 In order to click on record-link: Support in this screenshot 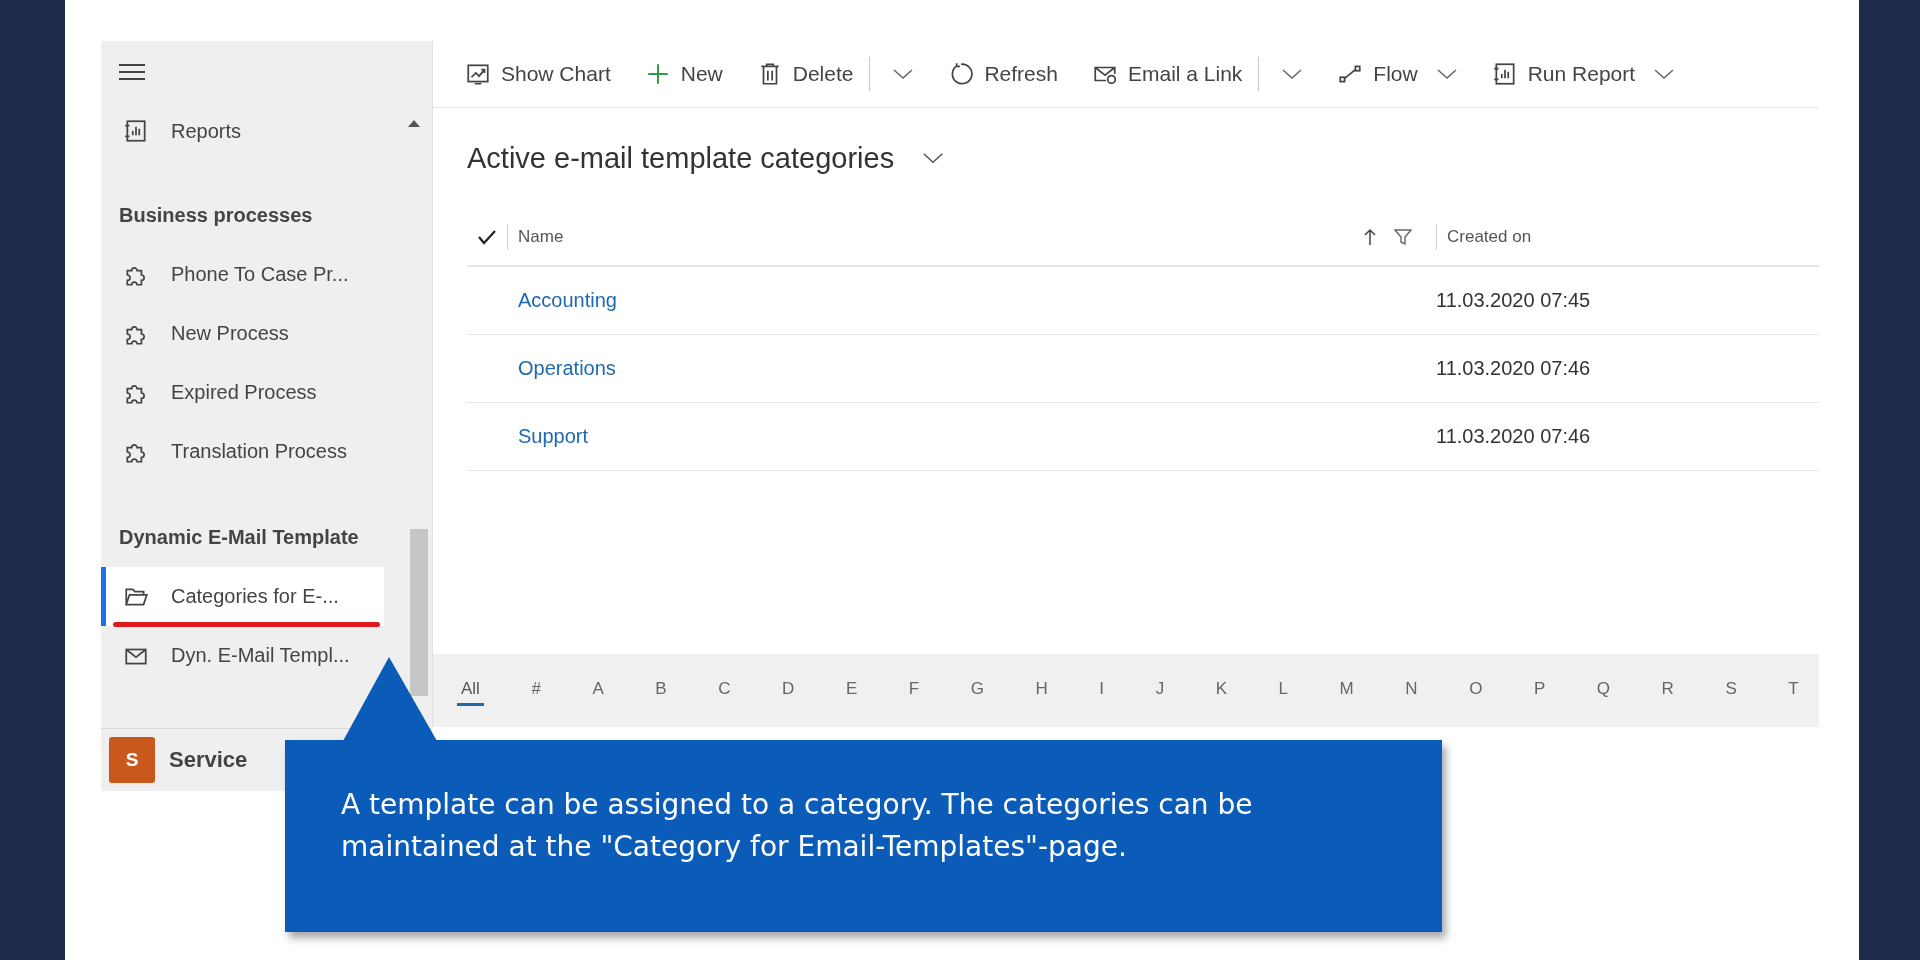, I will do `click(553, 436)`.